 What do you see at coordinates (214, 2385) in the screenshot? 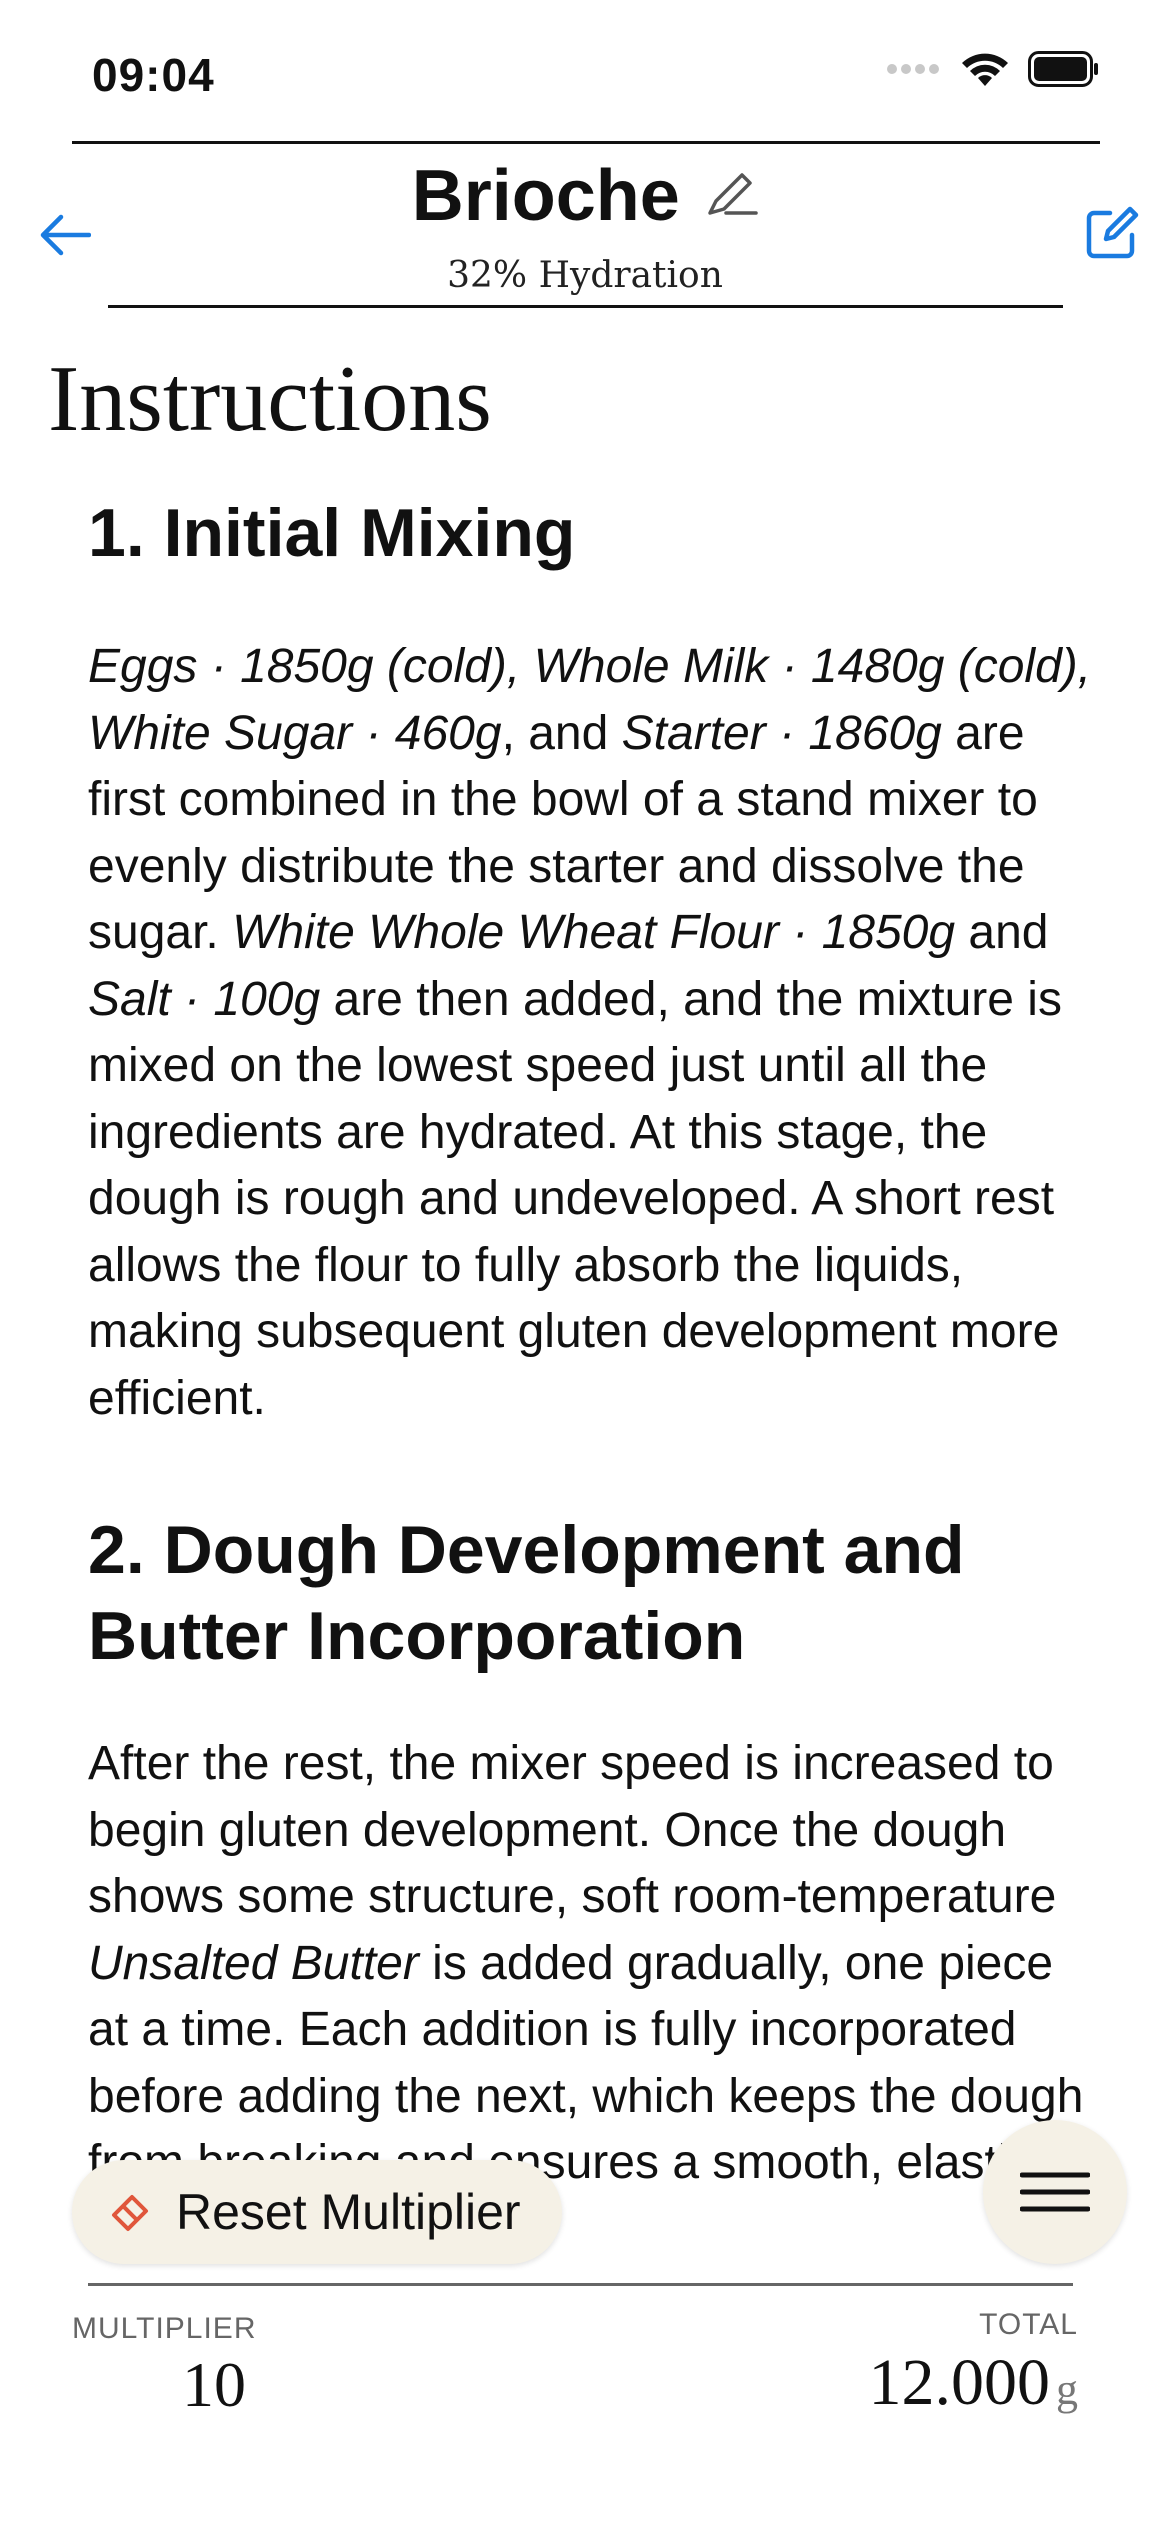
I see `multiplier-value: 10` at bounding box center [214, 2385].